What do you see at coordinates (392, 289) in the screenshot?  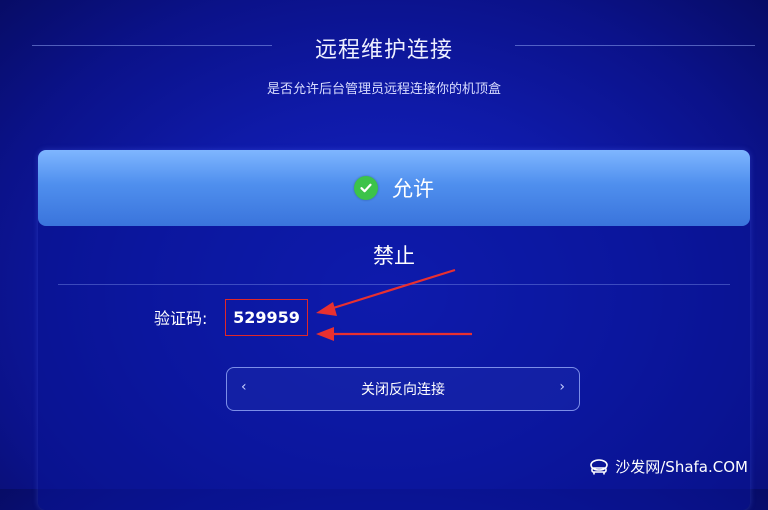 I see `annotation-arrow-upper` at bounding box center [392, 289].